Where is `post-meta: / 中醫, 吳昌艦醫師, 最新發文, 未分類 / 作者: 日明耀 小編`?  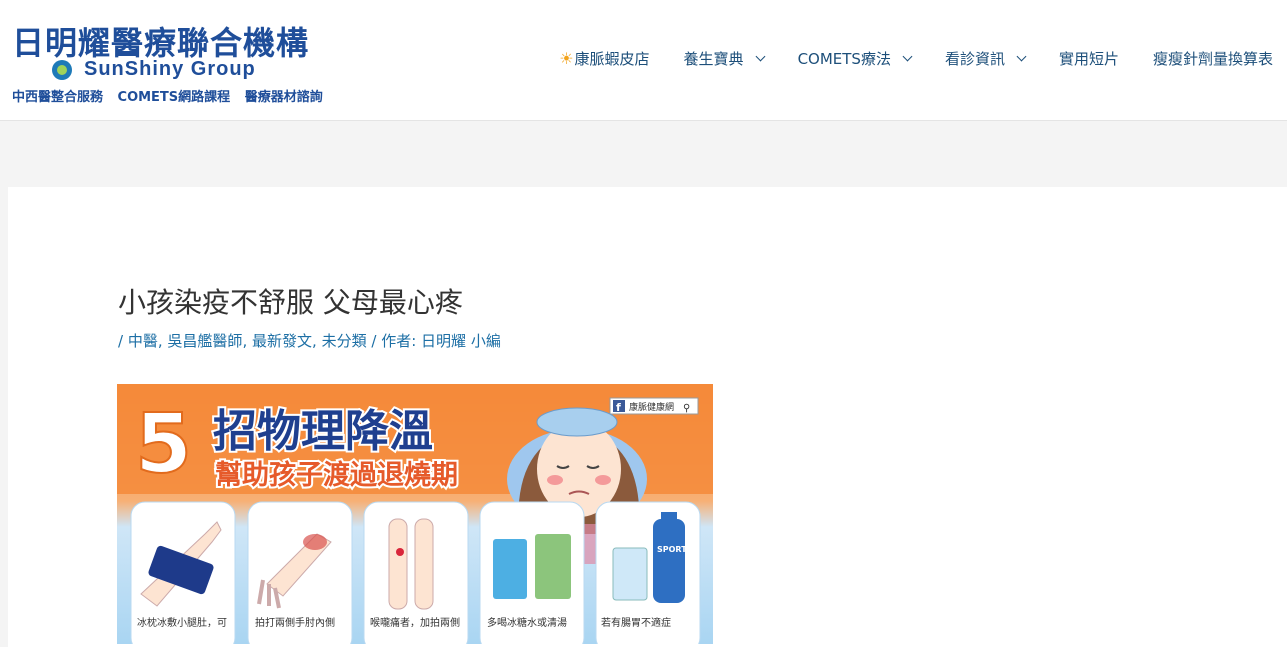 post-meta: / 中醫, 吳昌艦醫師, 最新發文, 未分類 / 作者: 日明耀 小編 is located at coordinates (309, 341).